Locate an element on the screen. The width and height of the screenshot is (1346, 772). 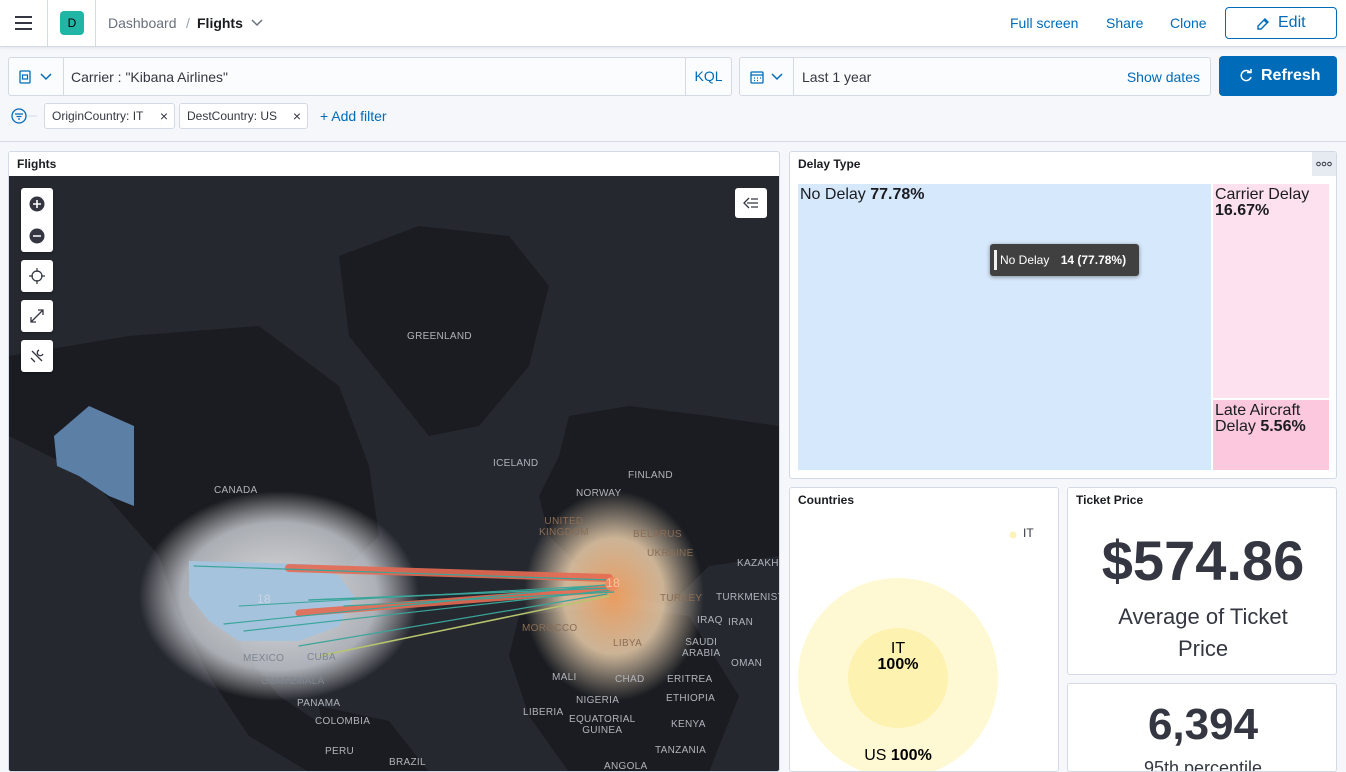
filter-pill-label: OriginCountry: IT is located at coordinates (98, 116).